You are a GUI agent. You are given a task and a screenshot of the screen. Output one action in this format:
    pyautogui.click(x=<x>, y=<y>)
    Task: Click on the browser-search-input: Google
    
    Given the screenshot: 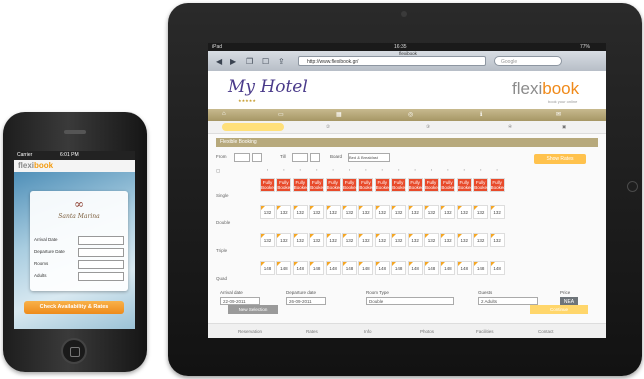 What is the action you would take?
    pyautogui.click(x=528, y=61)
    